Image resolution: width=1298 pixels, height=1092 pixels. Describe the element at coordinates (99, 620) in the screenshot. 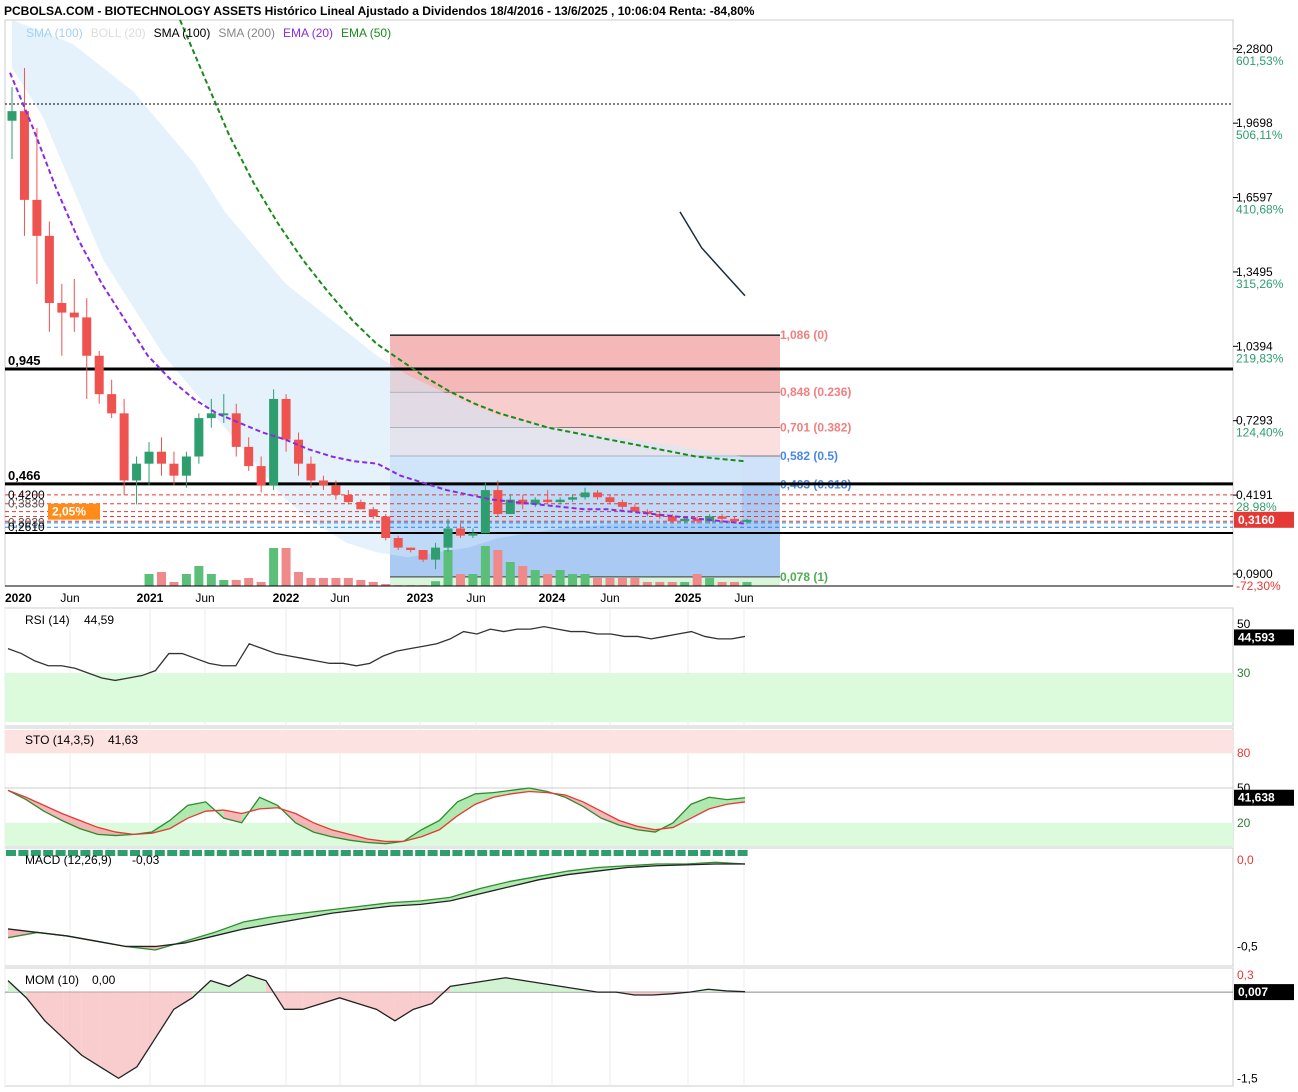

I see `rsi-value: 44,59` at that location.